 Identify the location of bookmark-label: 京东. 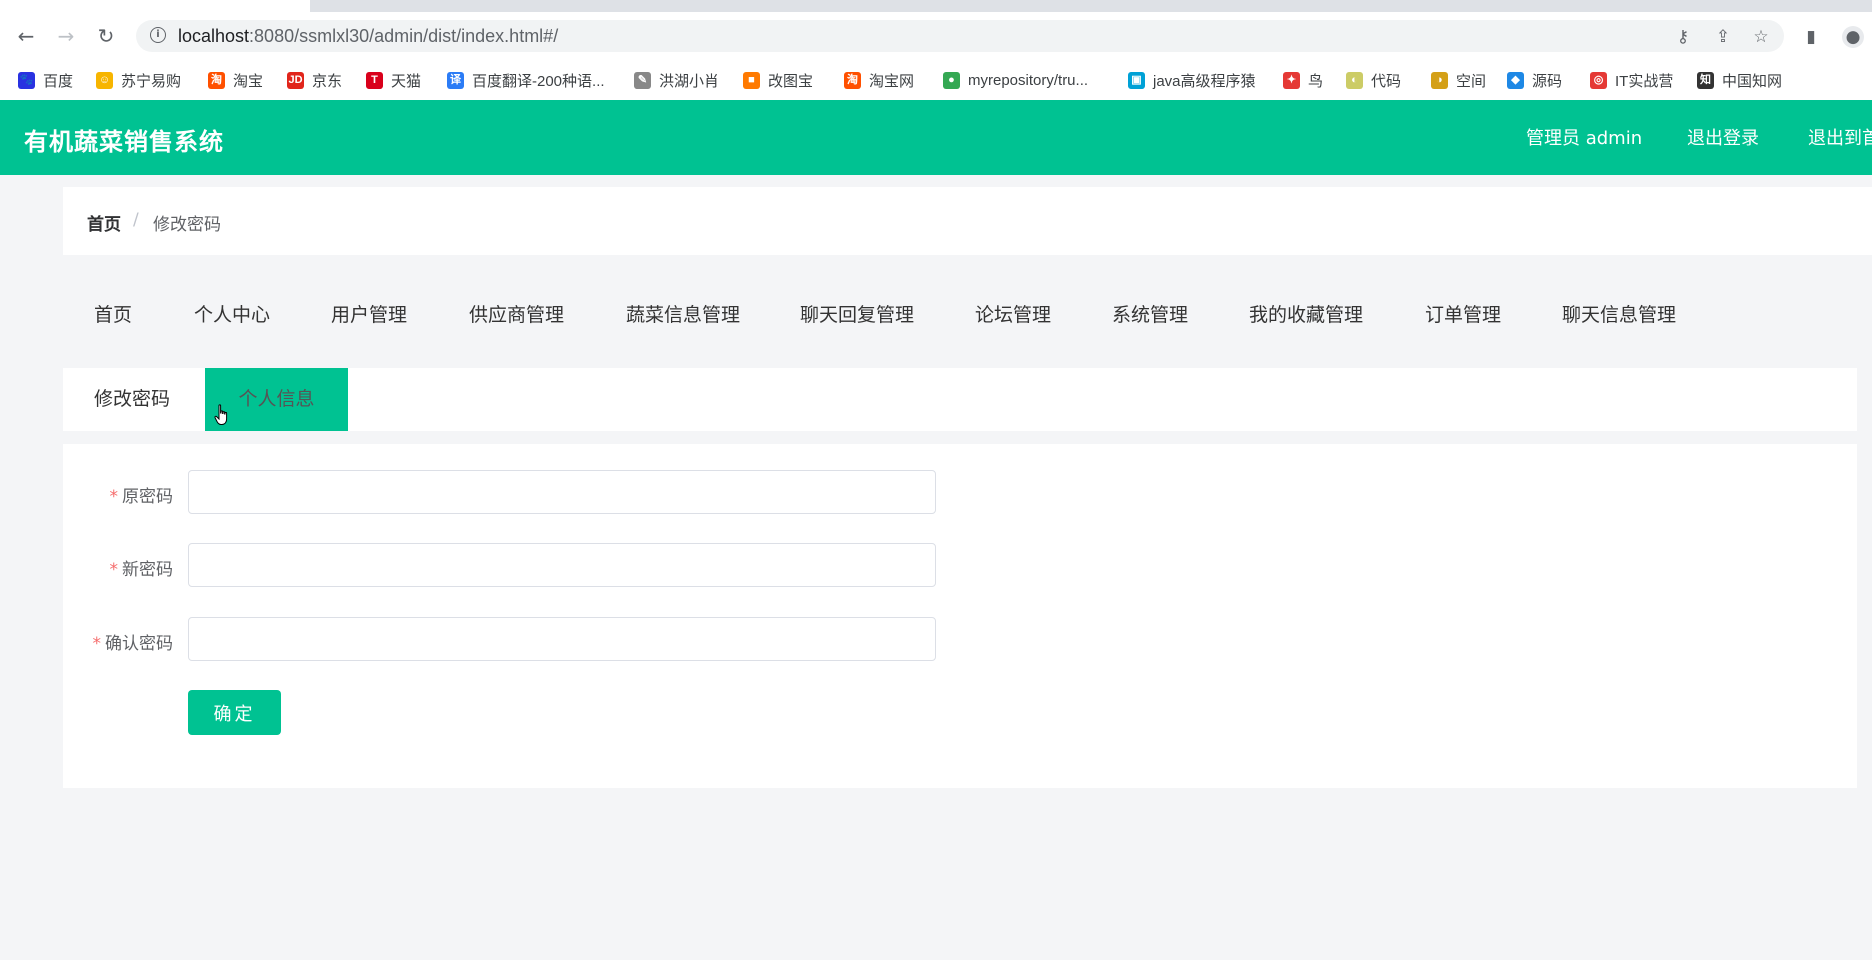
(327, 81).